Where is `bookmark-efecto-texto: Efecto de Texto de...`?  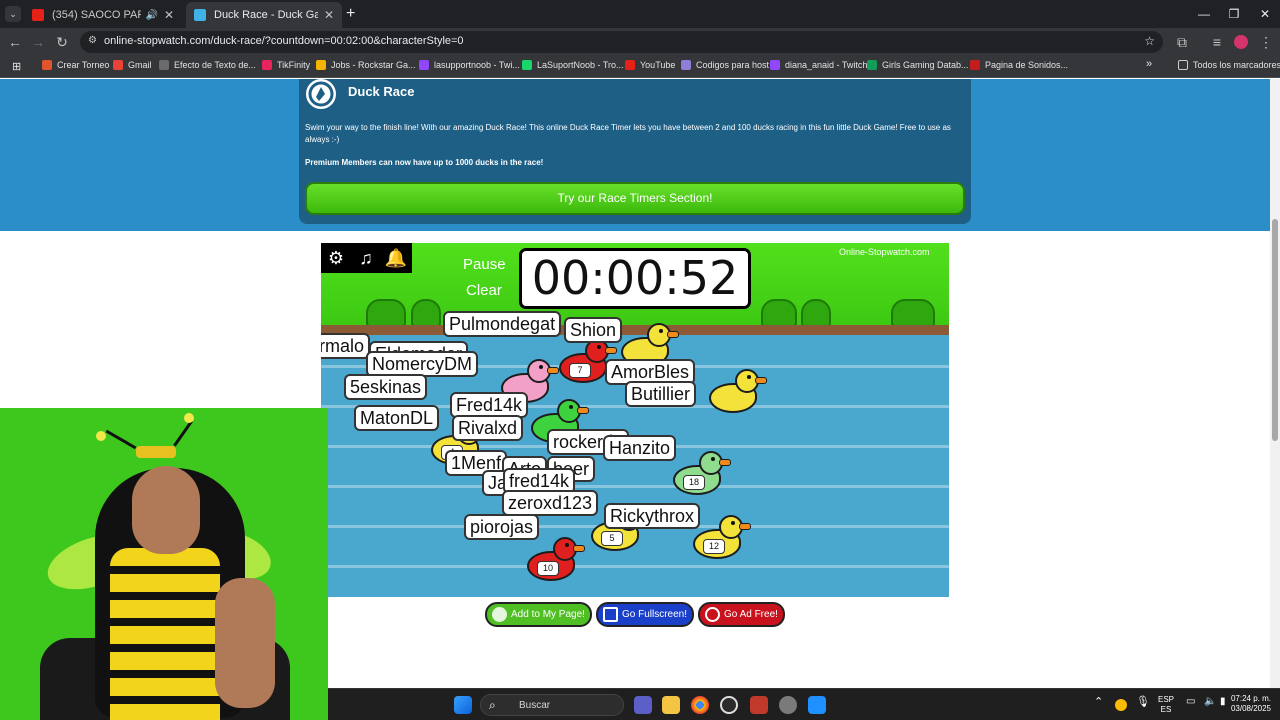
bookmark-efecto-texto: Efecto de Texto de... is located at coordinates (207, 65).